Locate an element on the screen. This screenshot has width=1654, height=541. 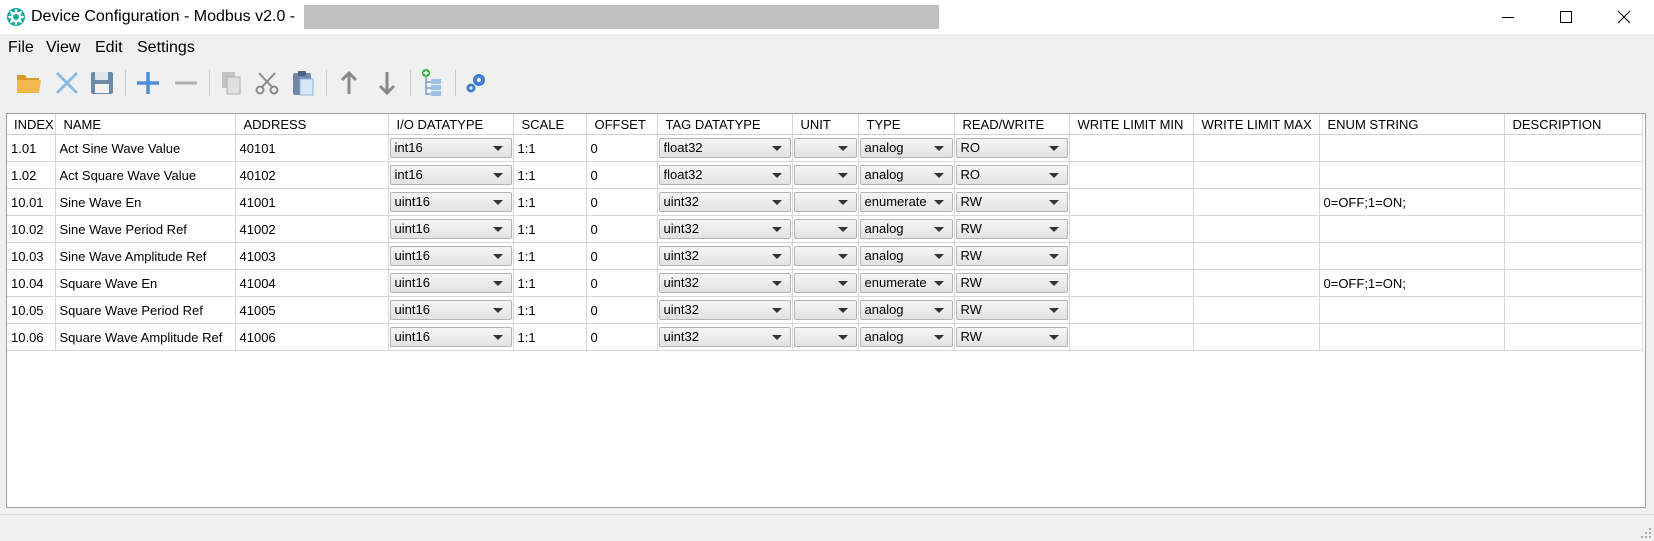
cell-name: Sine Wave Period Ref is located at coordinates (145, 229).